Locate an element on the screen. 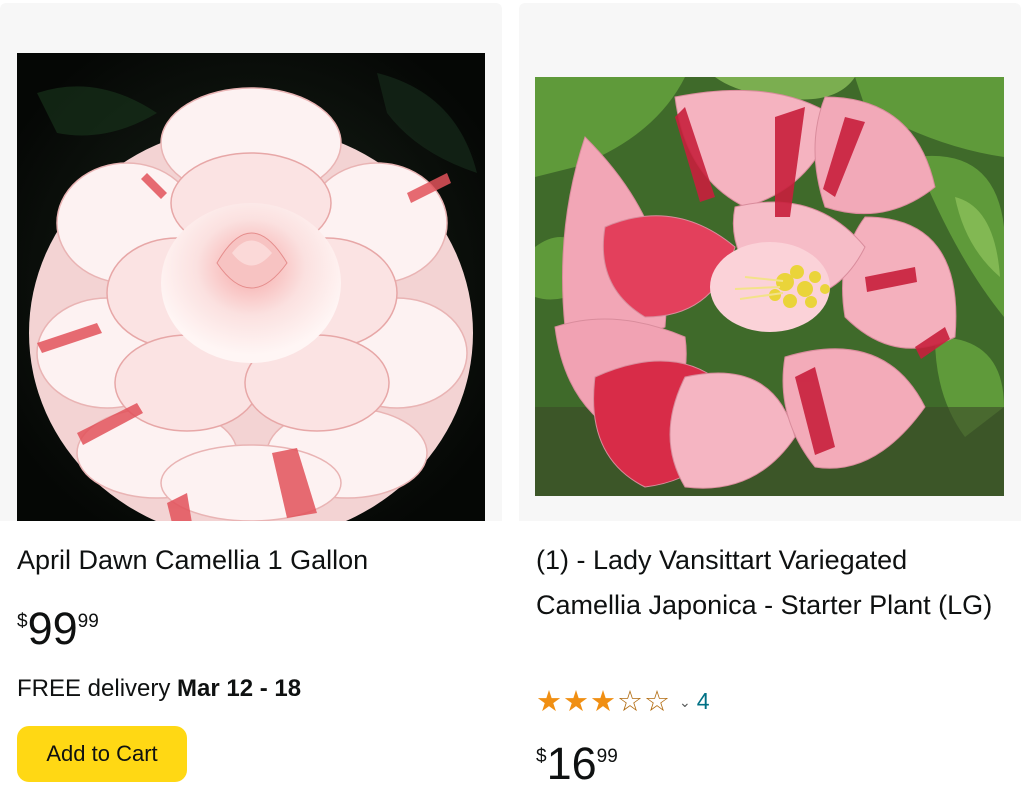  price-whole: 99 is located at coordinates (52, 628).